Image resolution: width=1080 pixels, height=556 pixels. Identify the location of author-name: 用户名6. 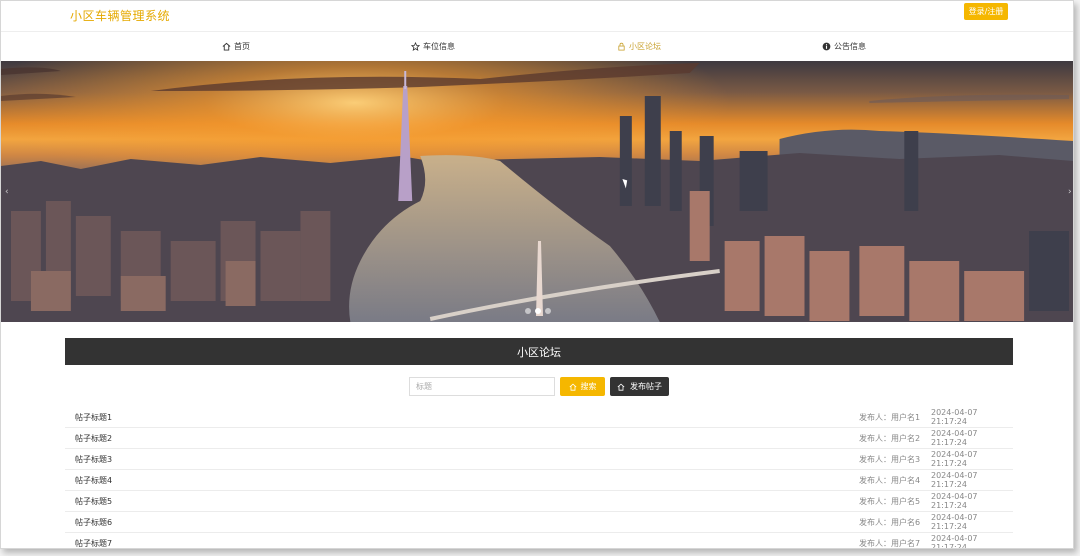
(906, 522).